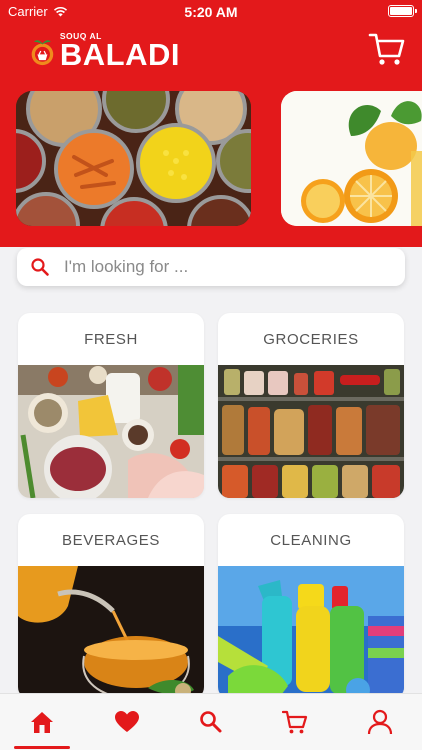  I want to click on tab-profile, so click(380, 722).